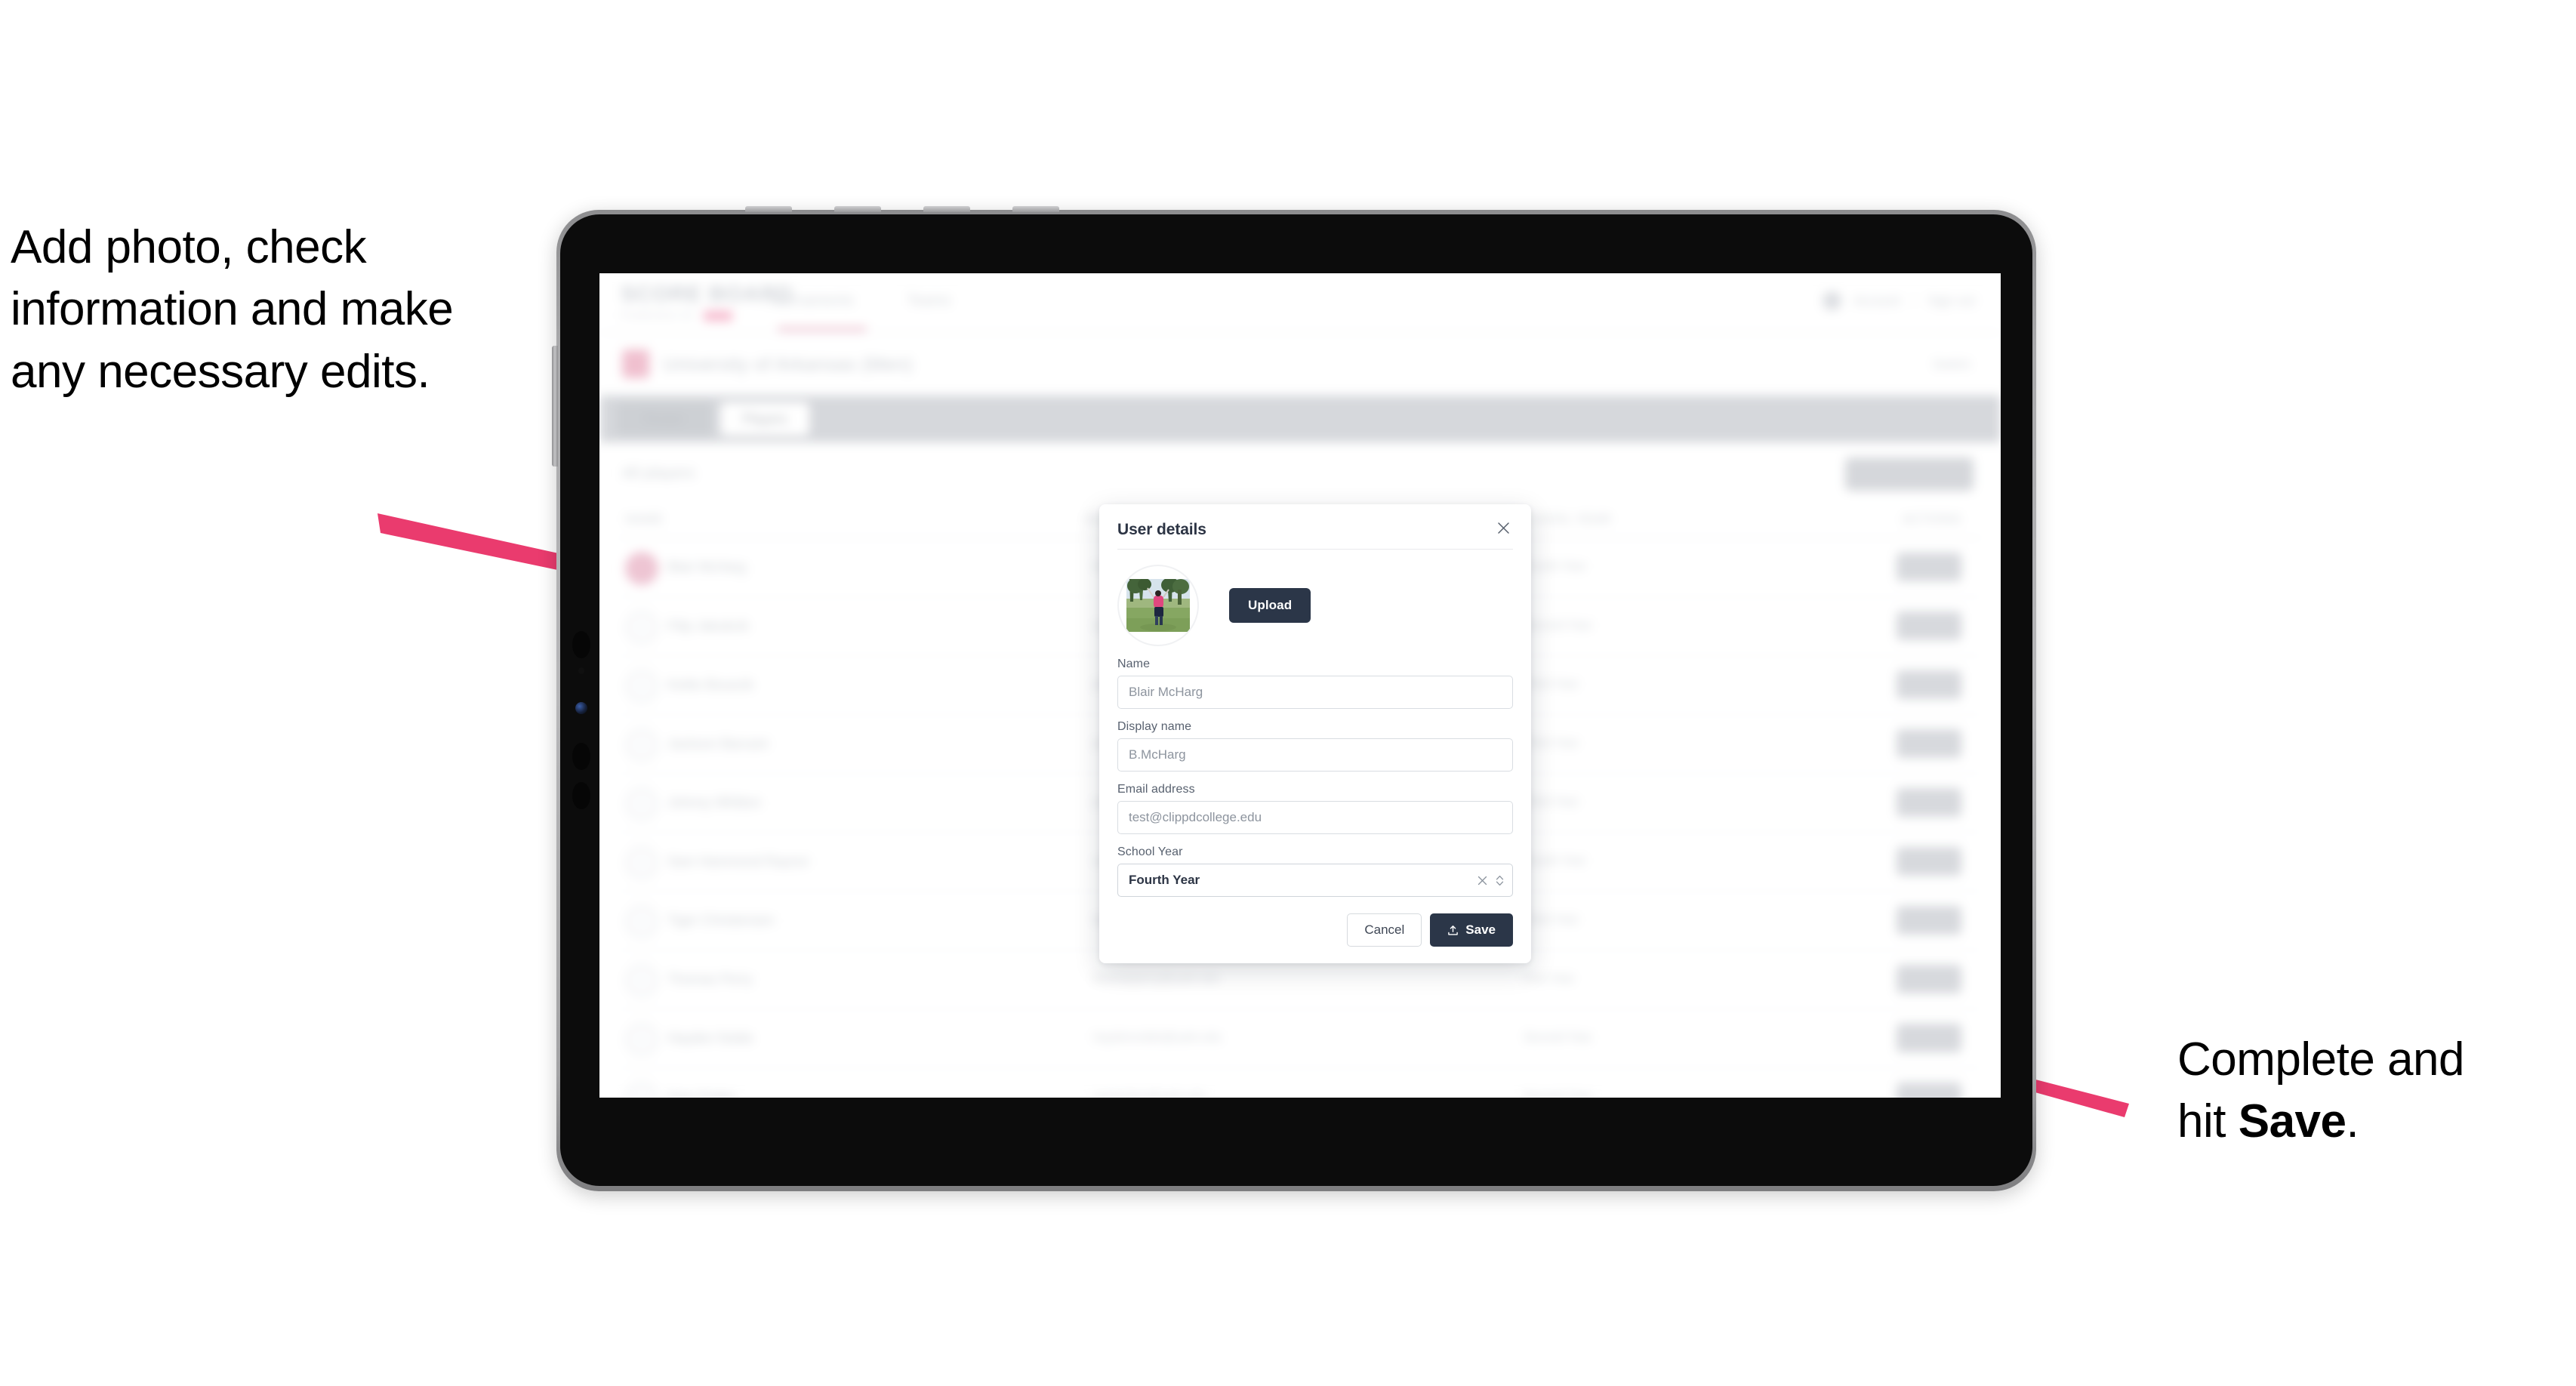 The height and width of the screenshot is (1386, 2576). What do you see at coordinates (2292, 1121) in the screenshot?
I see `annotation-right-bold: Save` at bounding box center [2292, 1121].